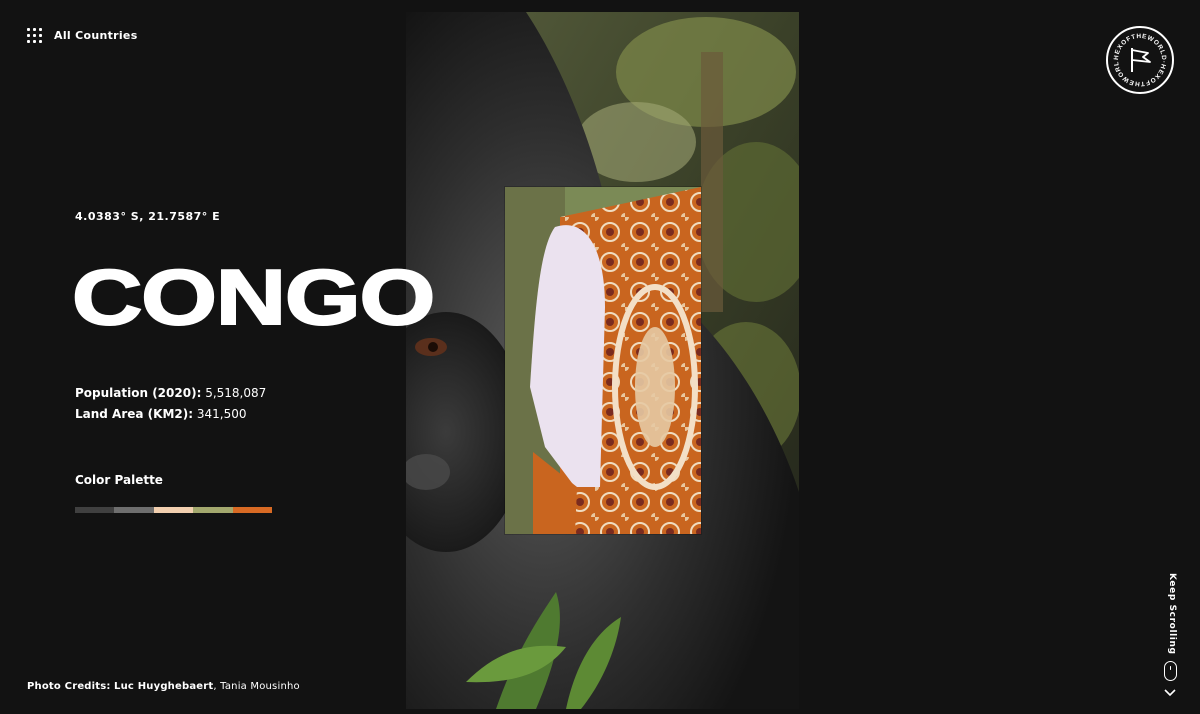  What do you see at coordinates (603, 360) in the screenshot?
I see `african-print-shirt-photo` at bounding box center [603, 360].